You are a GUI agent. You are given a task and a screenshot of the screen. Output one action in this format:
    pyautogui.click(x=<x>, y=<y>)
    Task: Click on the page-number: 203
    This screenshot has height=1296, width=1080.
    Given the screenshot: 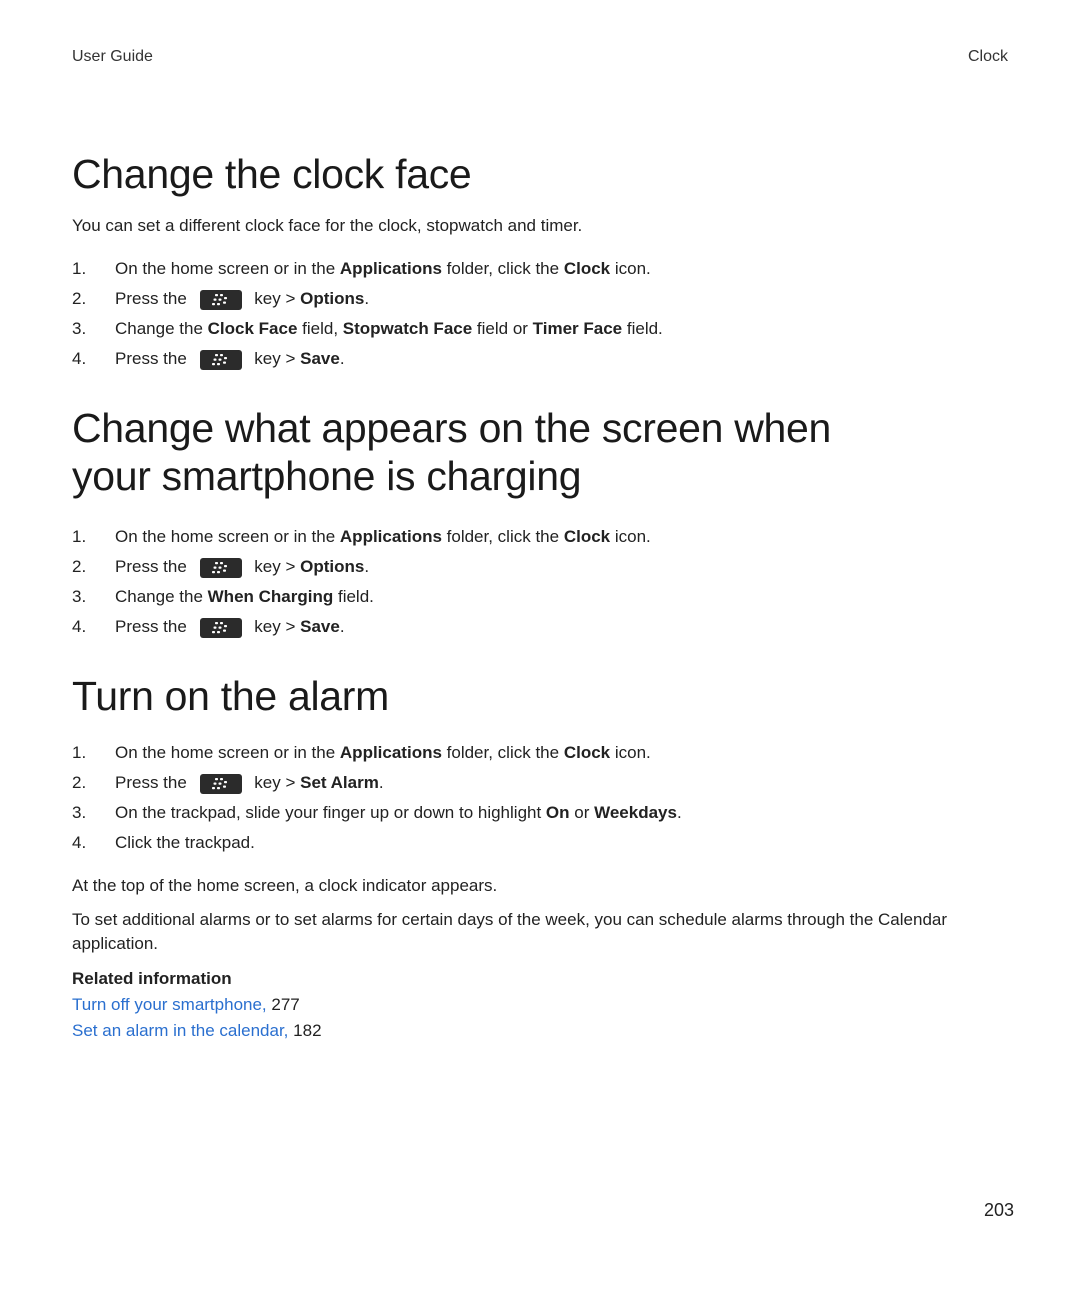 What is the action you would take?
    pyautogui.click(x=998, y=1210)
    